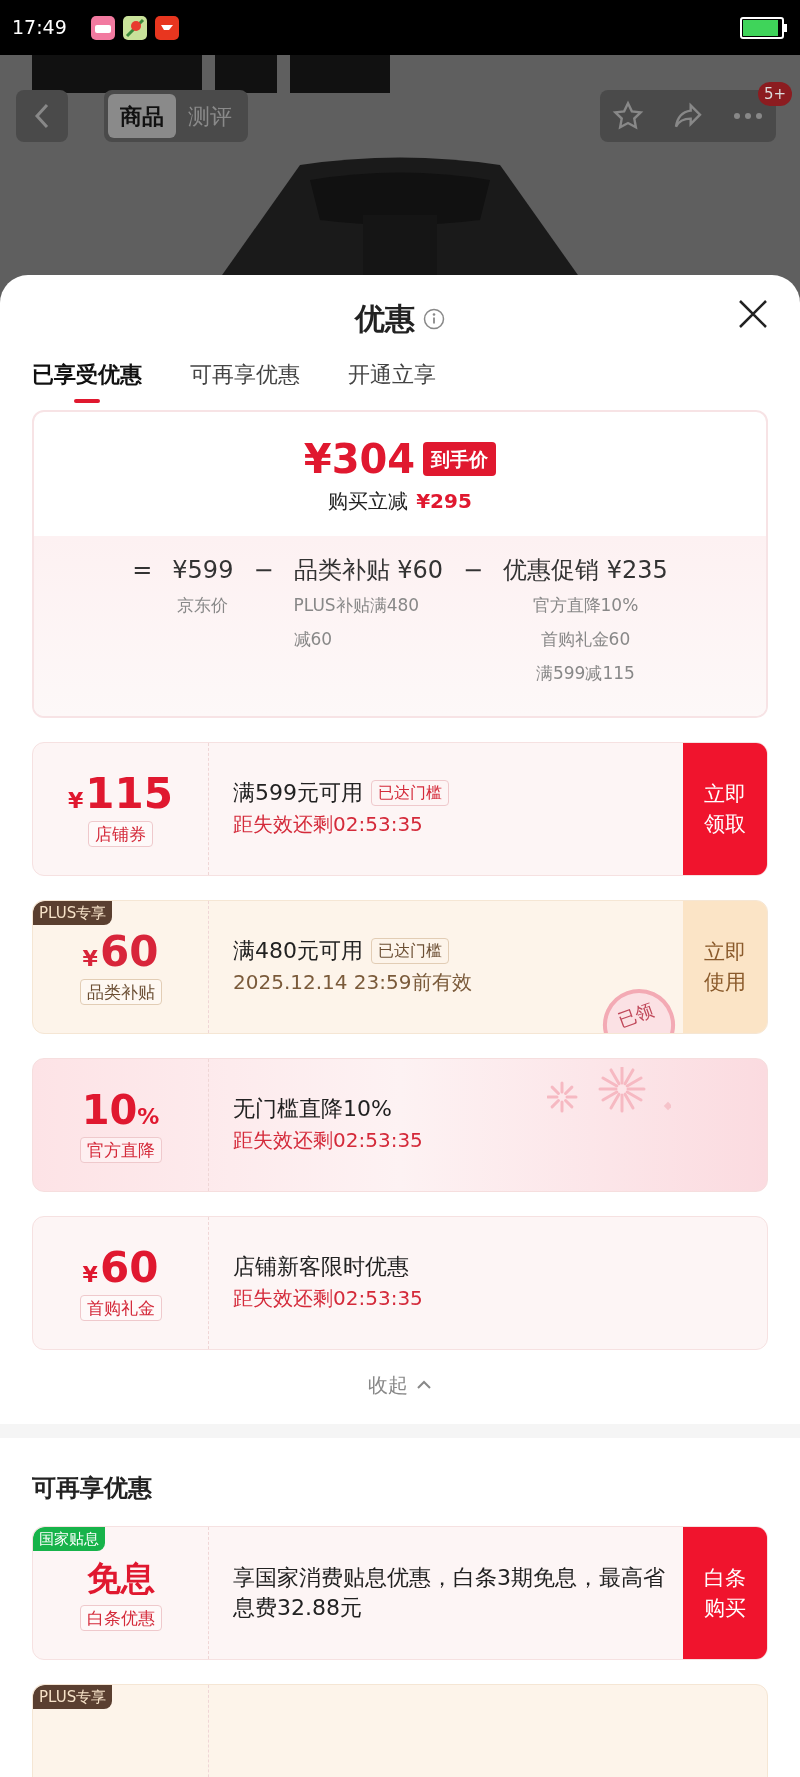 This screenshot has width=800, height=1777. Describe the element at coordinates (748, 116) in the screenshot. I see `more-icon` at that location.